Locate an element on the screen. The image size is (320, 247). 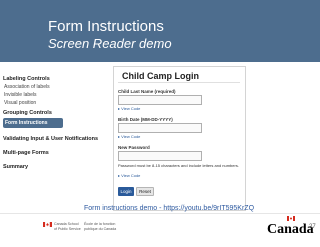
gov-signature-fr: École de la fonction publique du Canada is located at coordinates (100, 226).